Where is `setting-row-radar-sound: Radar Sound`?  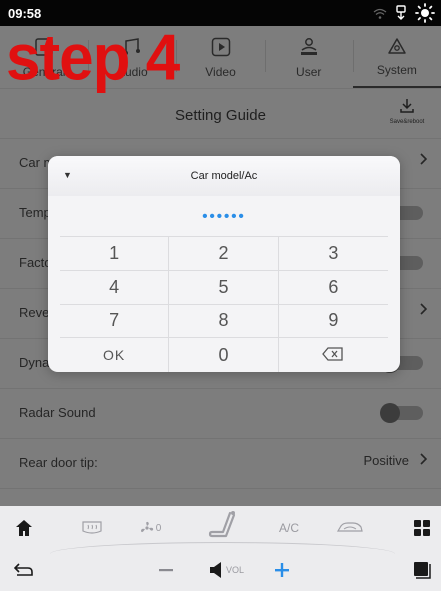 setting-row-radar-sound: Radar Sound is located at coordinates (220, 413).